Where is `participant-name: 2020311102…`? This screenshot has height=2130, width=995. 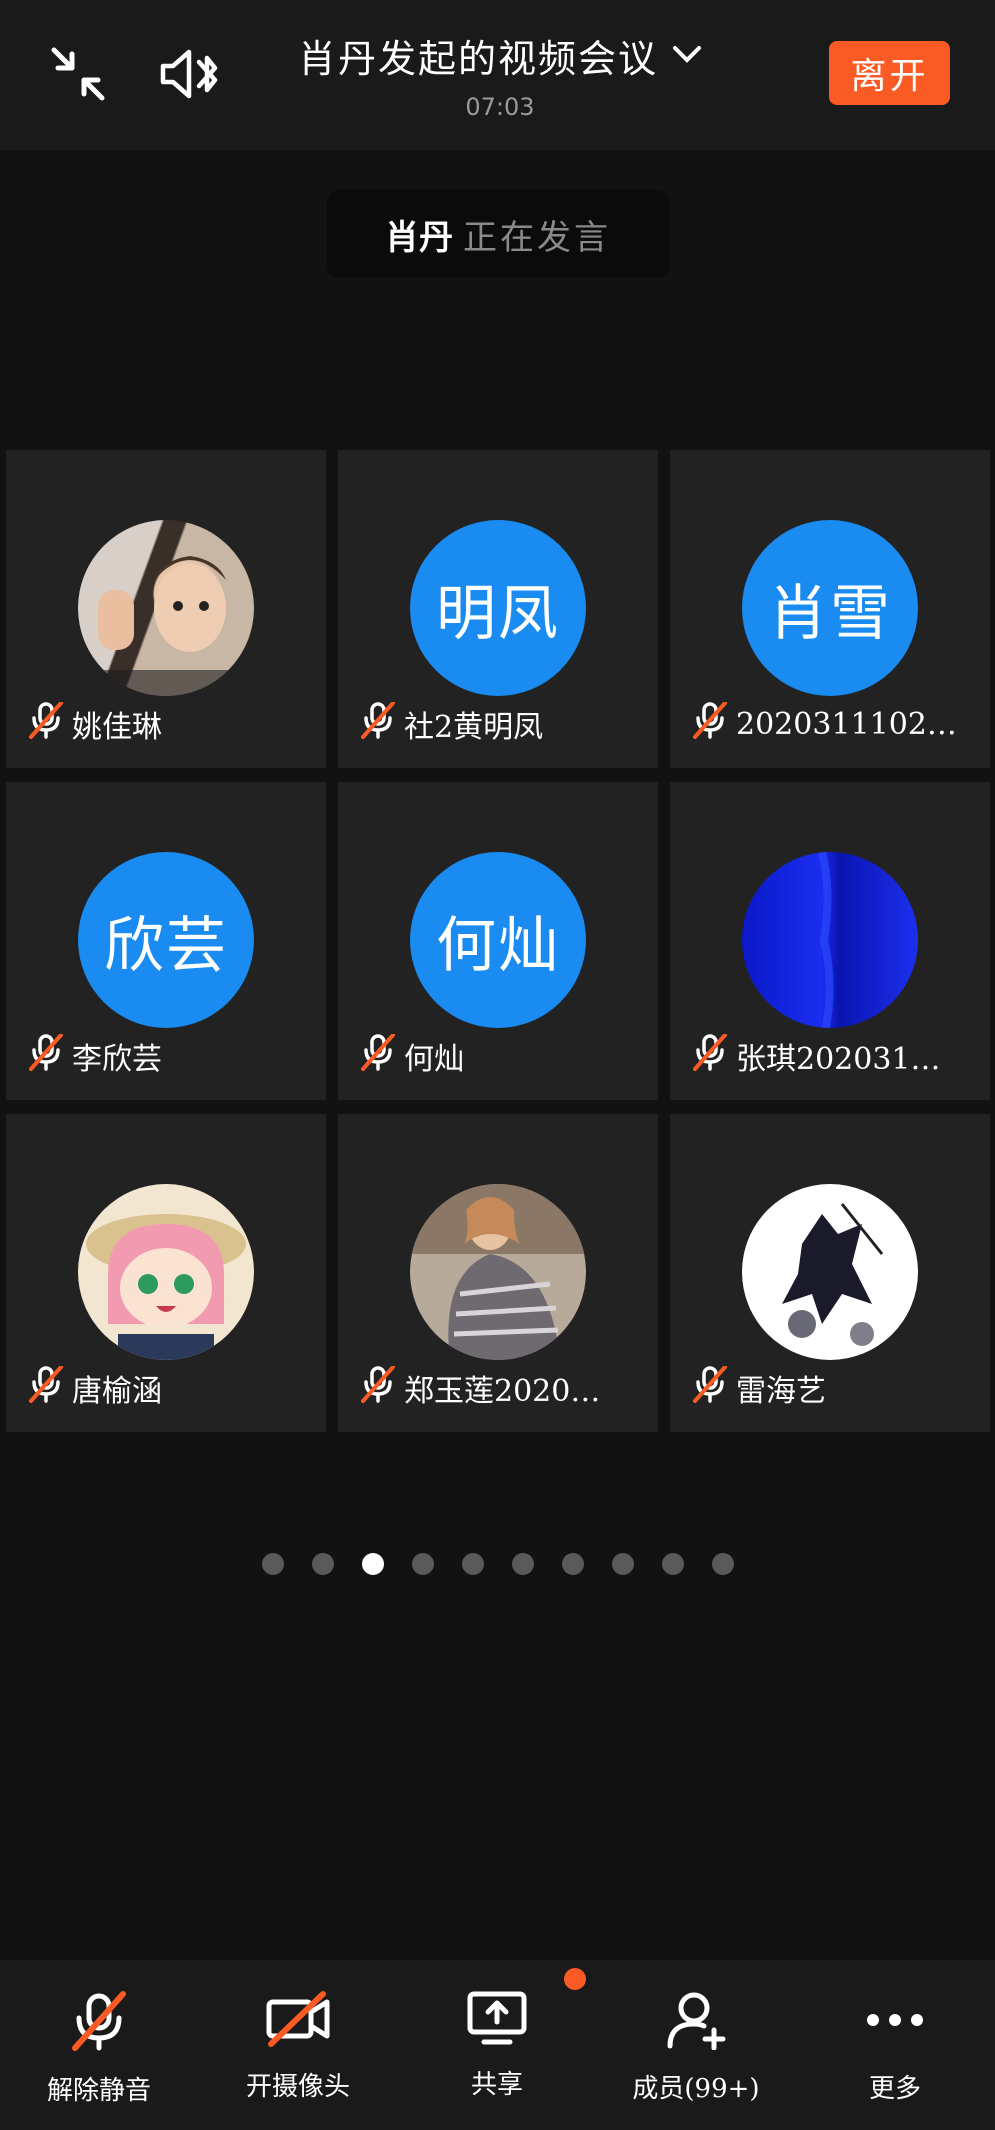 participant-name: 2020311102… is located at coordinates (846, 724).